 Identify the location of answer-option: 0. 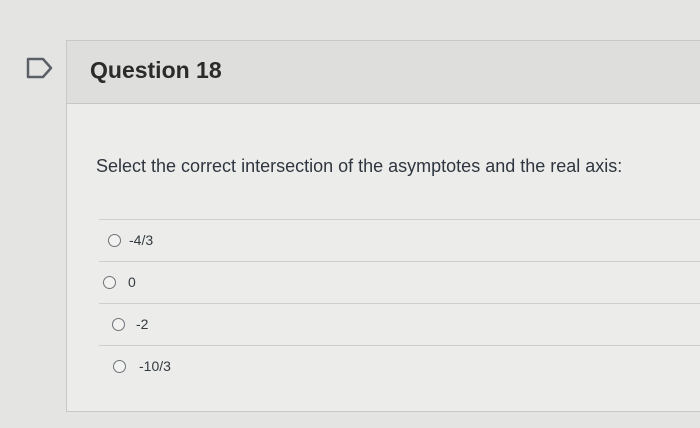
(399, 282).